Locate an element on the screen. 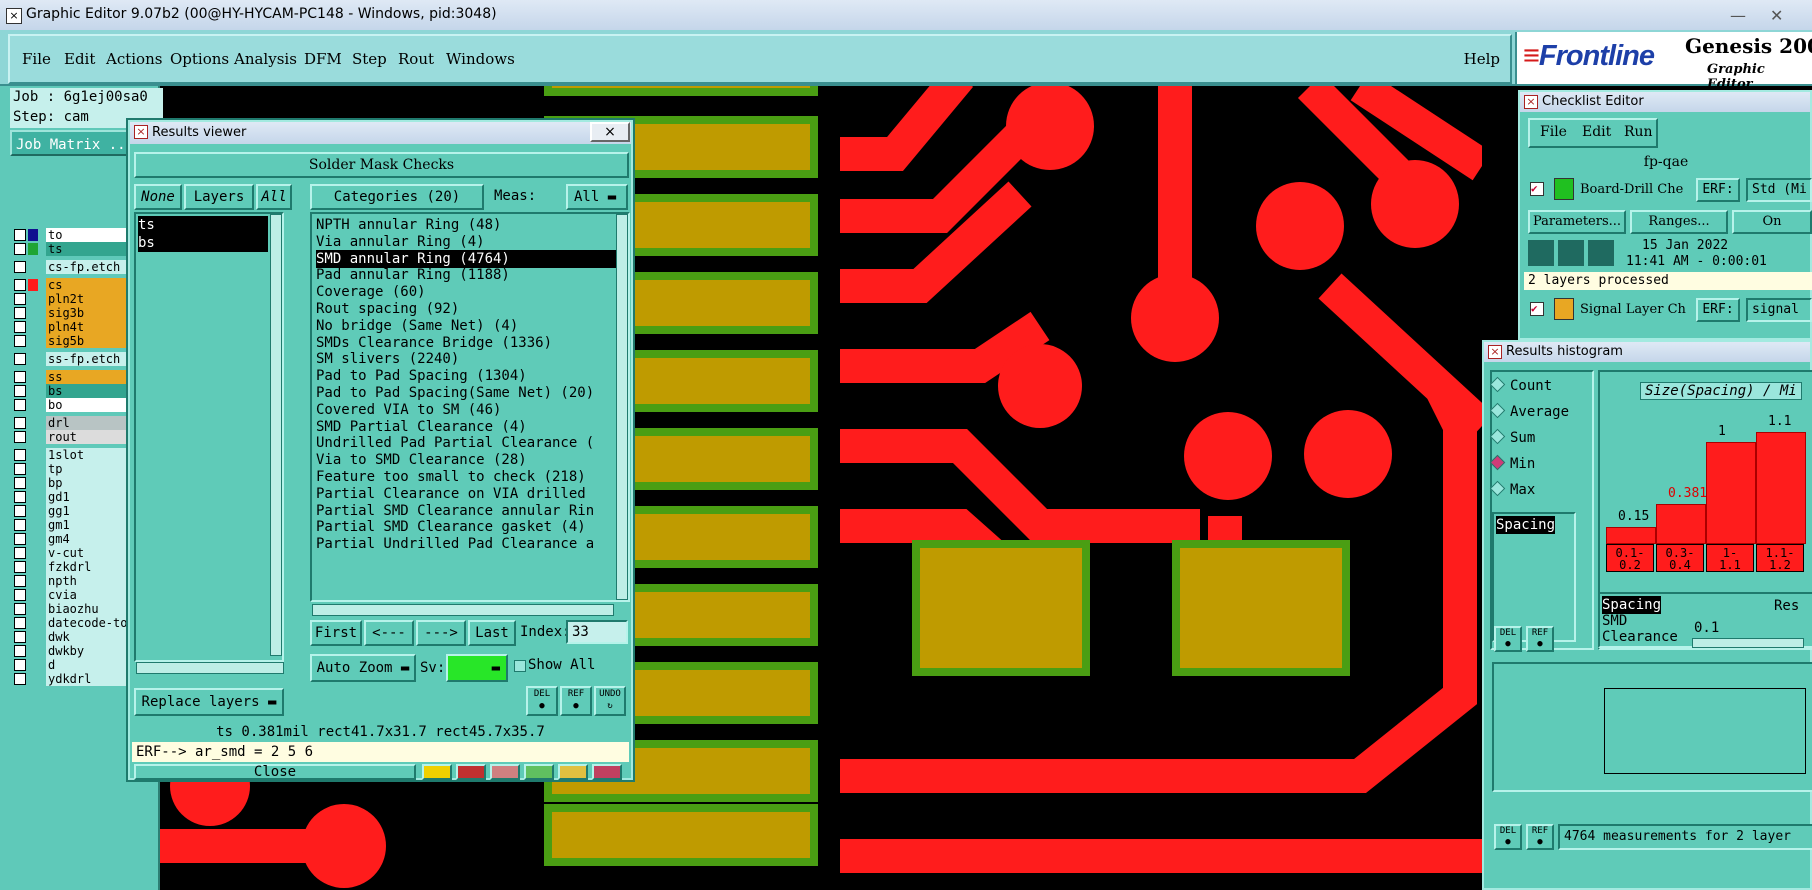 This screenshot has width=1812, height=890. layer-row-gm1: gm1➚ is located at coordinates (72, 524).